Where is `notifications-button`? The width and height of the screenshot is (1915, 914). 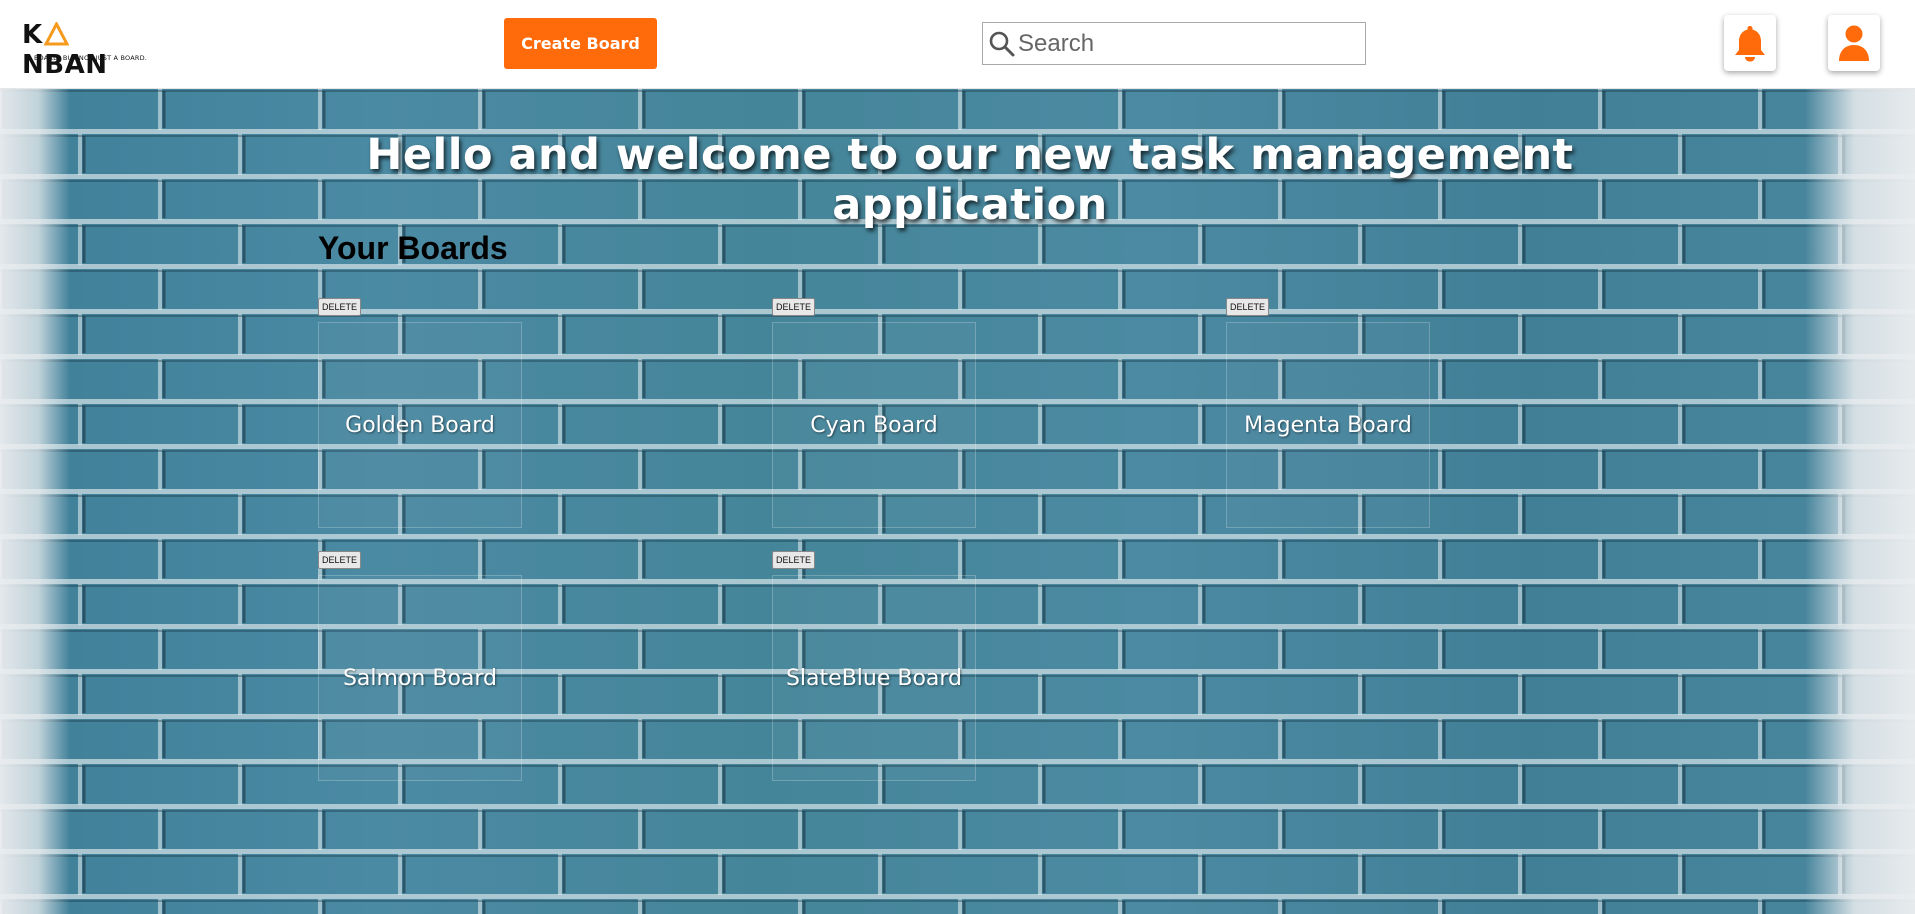
notifications-button is located at coordinates (1750, 43).